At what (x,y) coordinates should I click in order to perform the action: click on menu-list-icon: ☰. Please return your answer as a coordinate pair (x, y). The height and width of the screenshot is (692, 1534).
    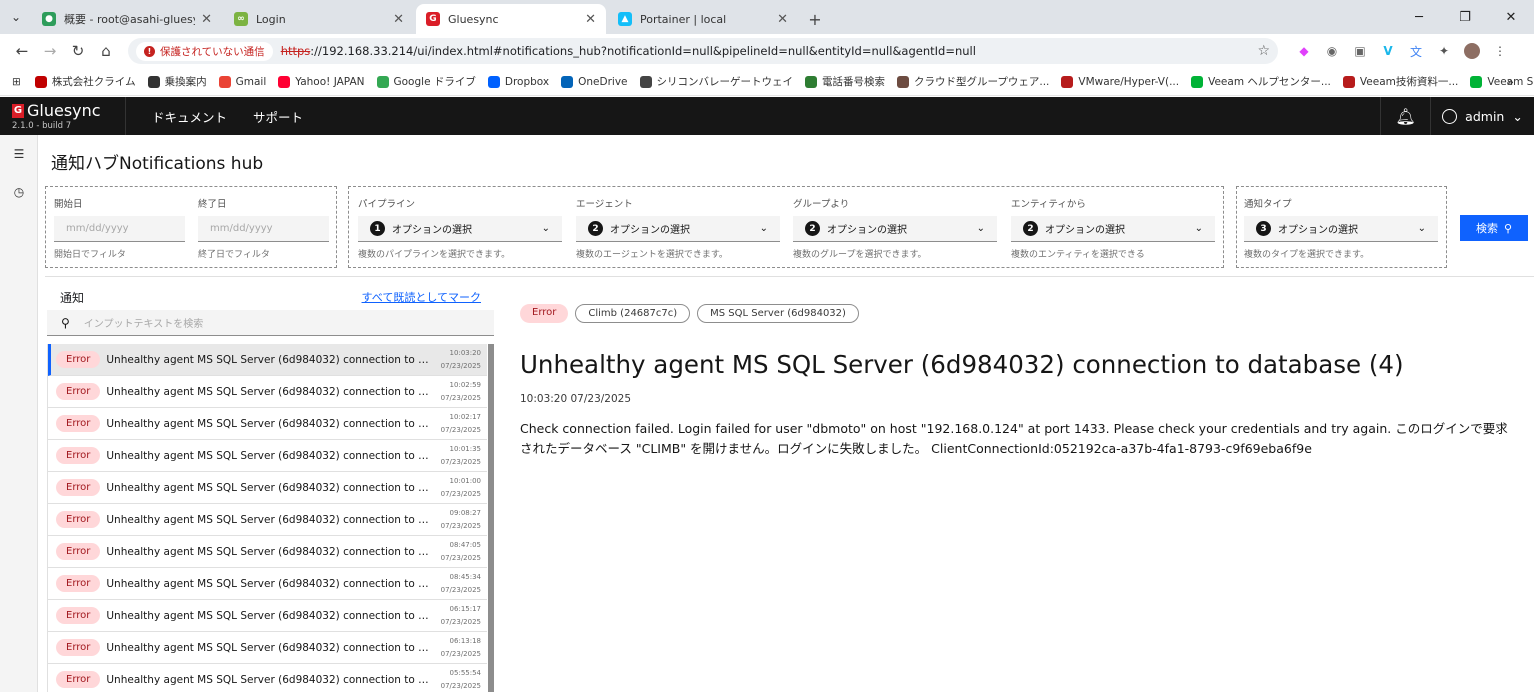
    Looking at the image, I should click on (19, 154).